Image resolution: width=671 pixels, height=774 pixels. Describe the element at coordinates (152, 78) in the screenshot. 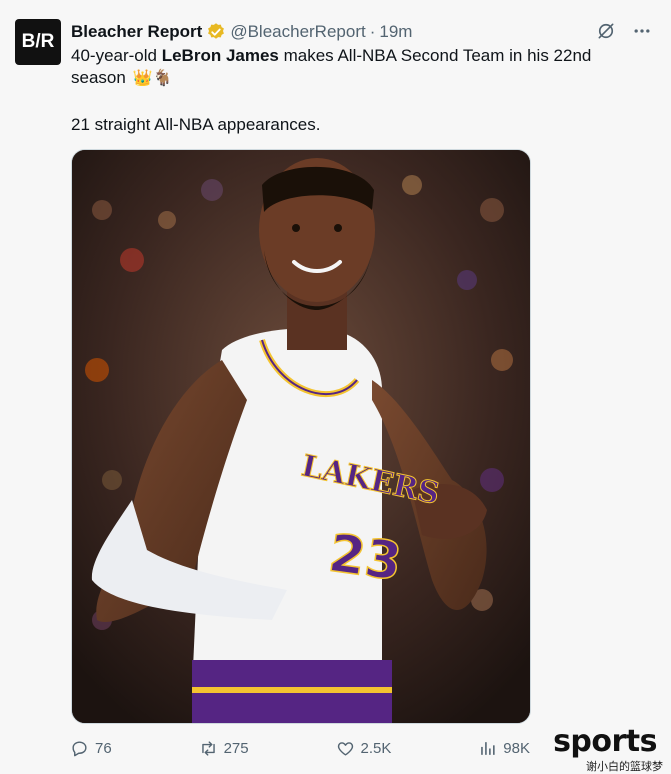

I see `crown-goat-emoji: 👑🐐` at that location.